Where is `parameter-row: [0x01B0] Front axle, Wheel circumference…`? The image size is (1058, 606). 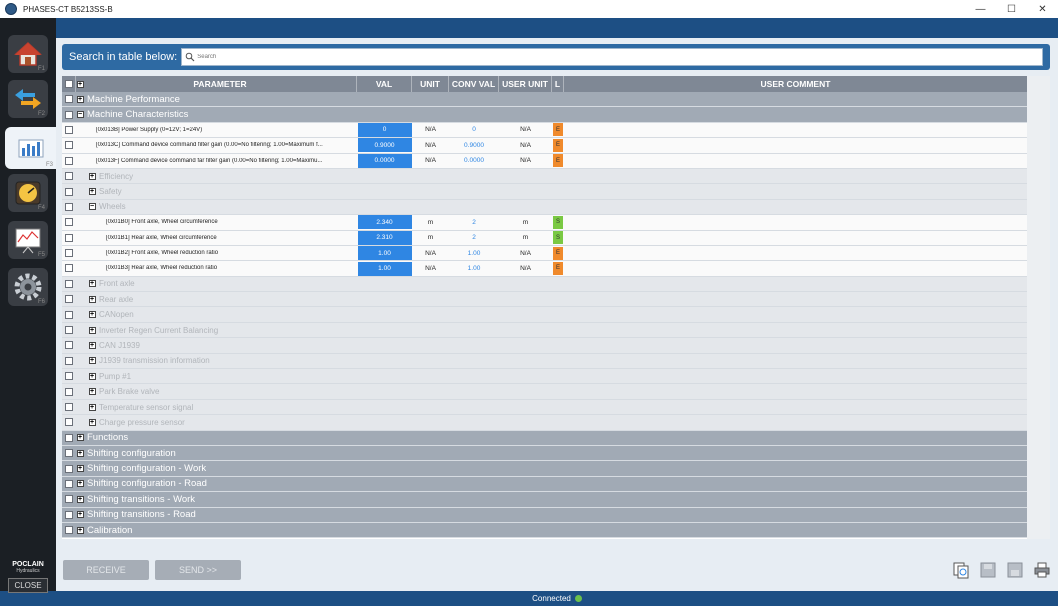
parameter-row: [0x01B0] Front axle, Wheel circumference… is located at coordinates (544, 223).